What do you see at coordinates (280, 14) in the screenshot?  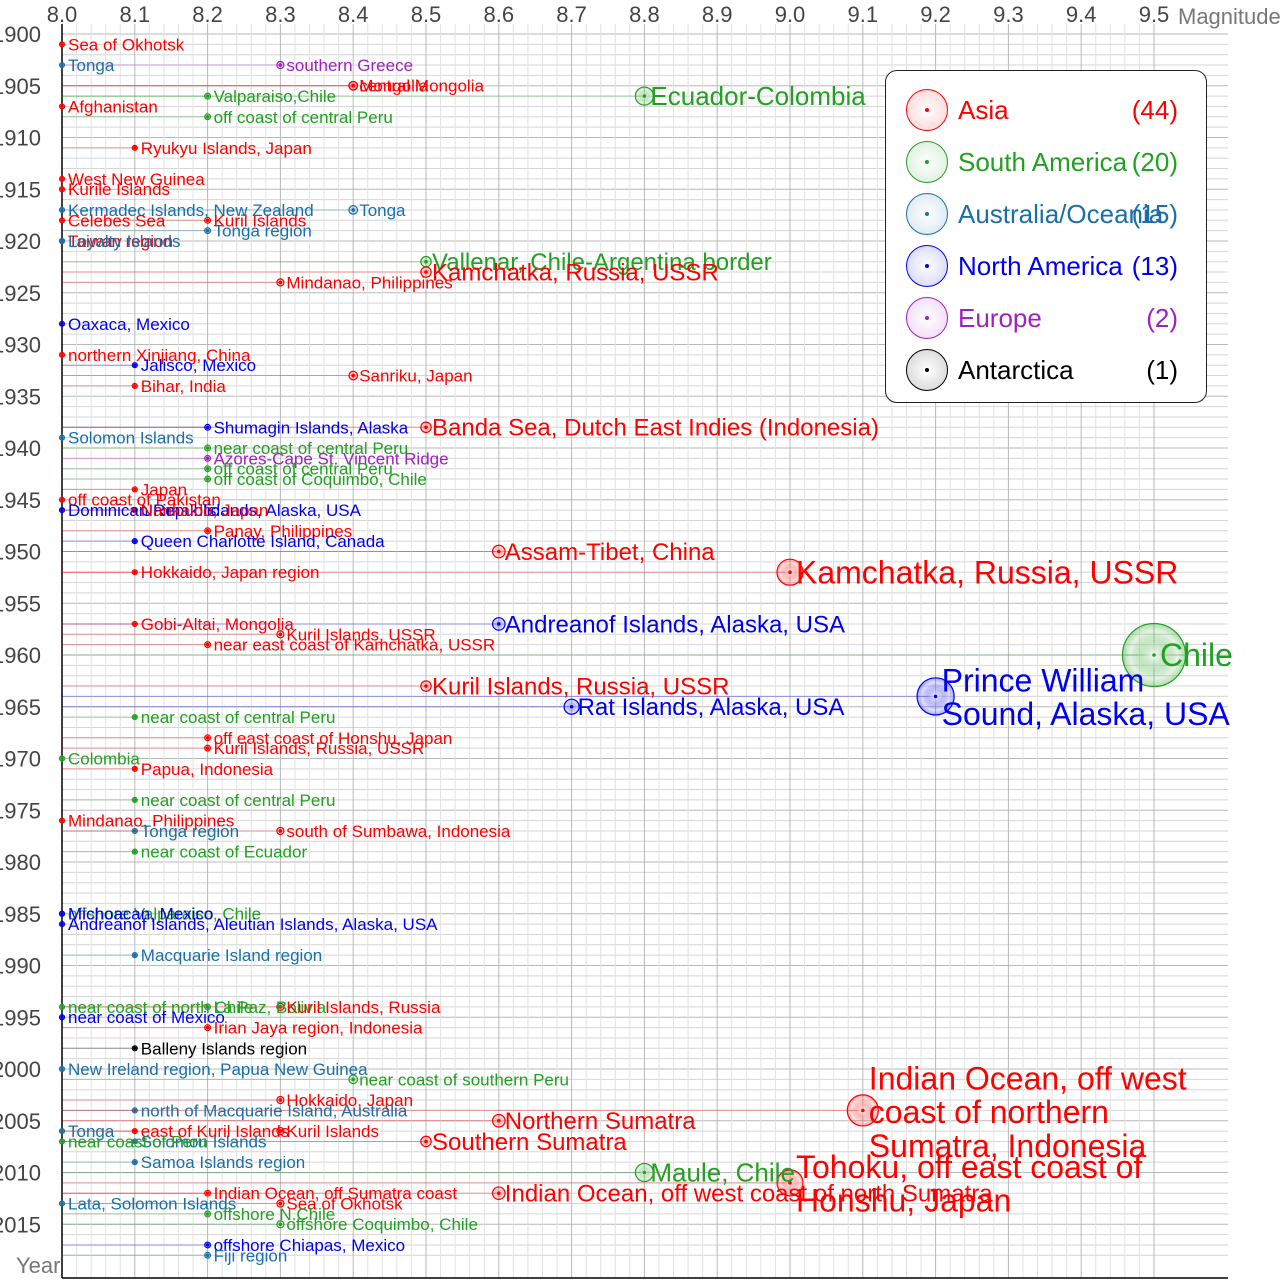 I see `x-tick-label: 8.3` at bounding box center [280, 14].